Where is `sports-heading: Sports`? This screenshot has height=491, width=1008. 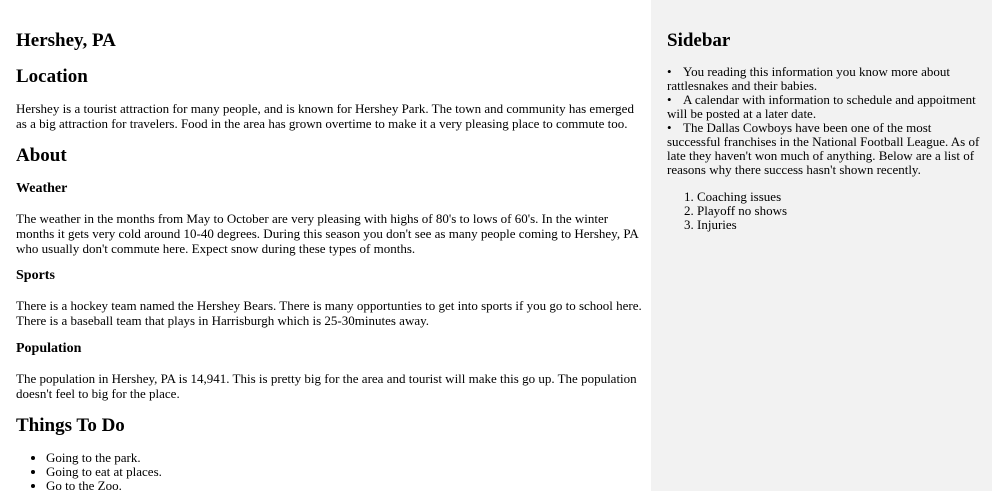 sports-heading: Sports is located at coordinates (35, 275).